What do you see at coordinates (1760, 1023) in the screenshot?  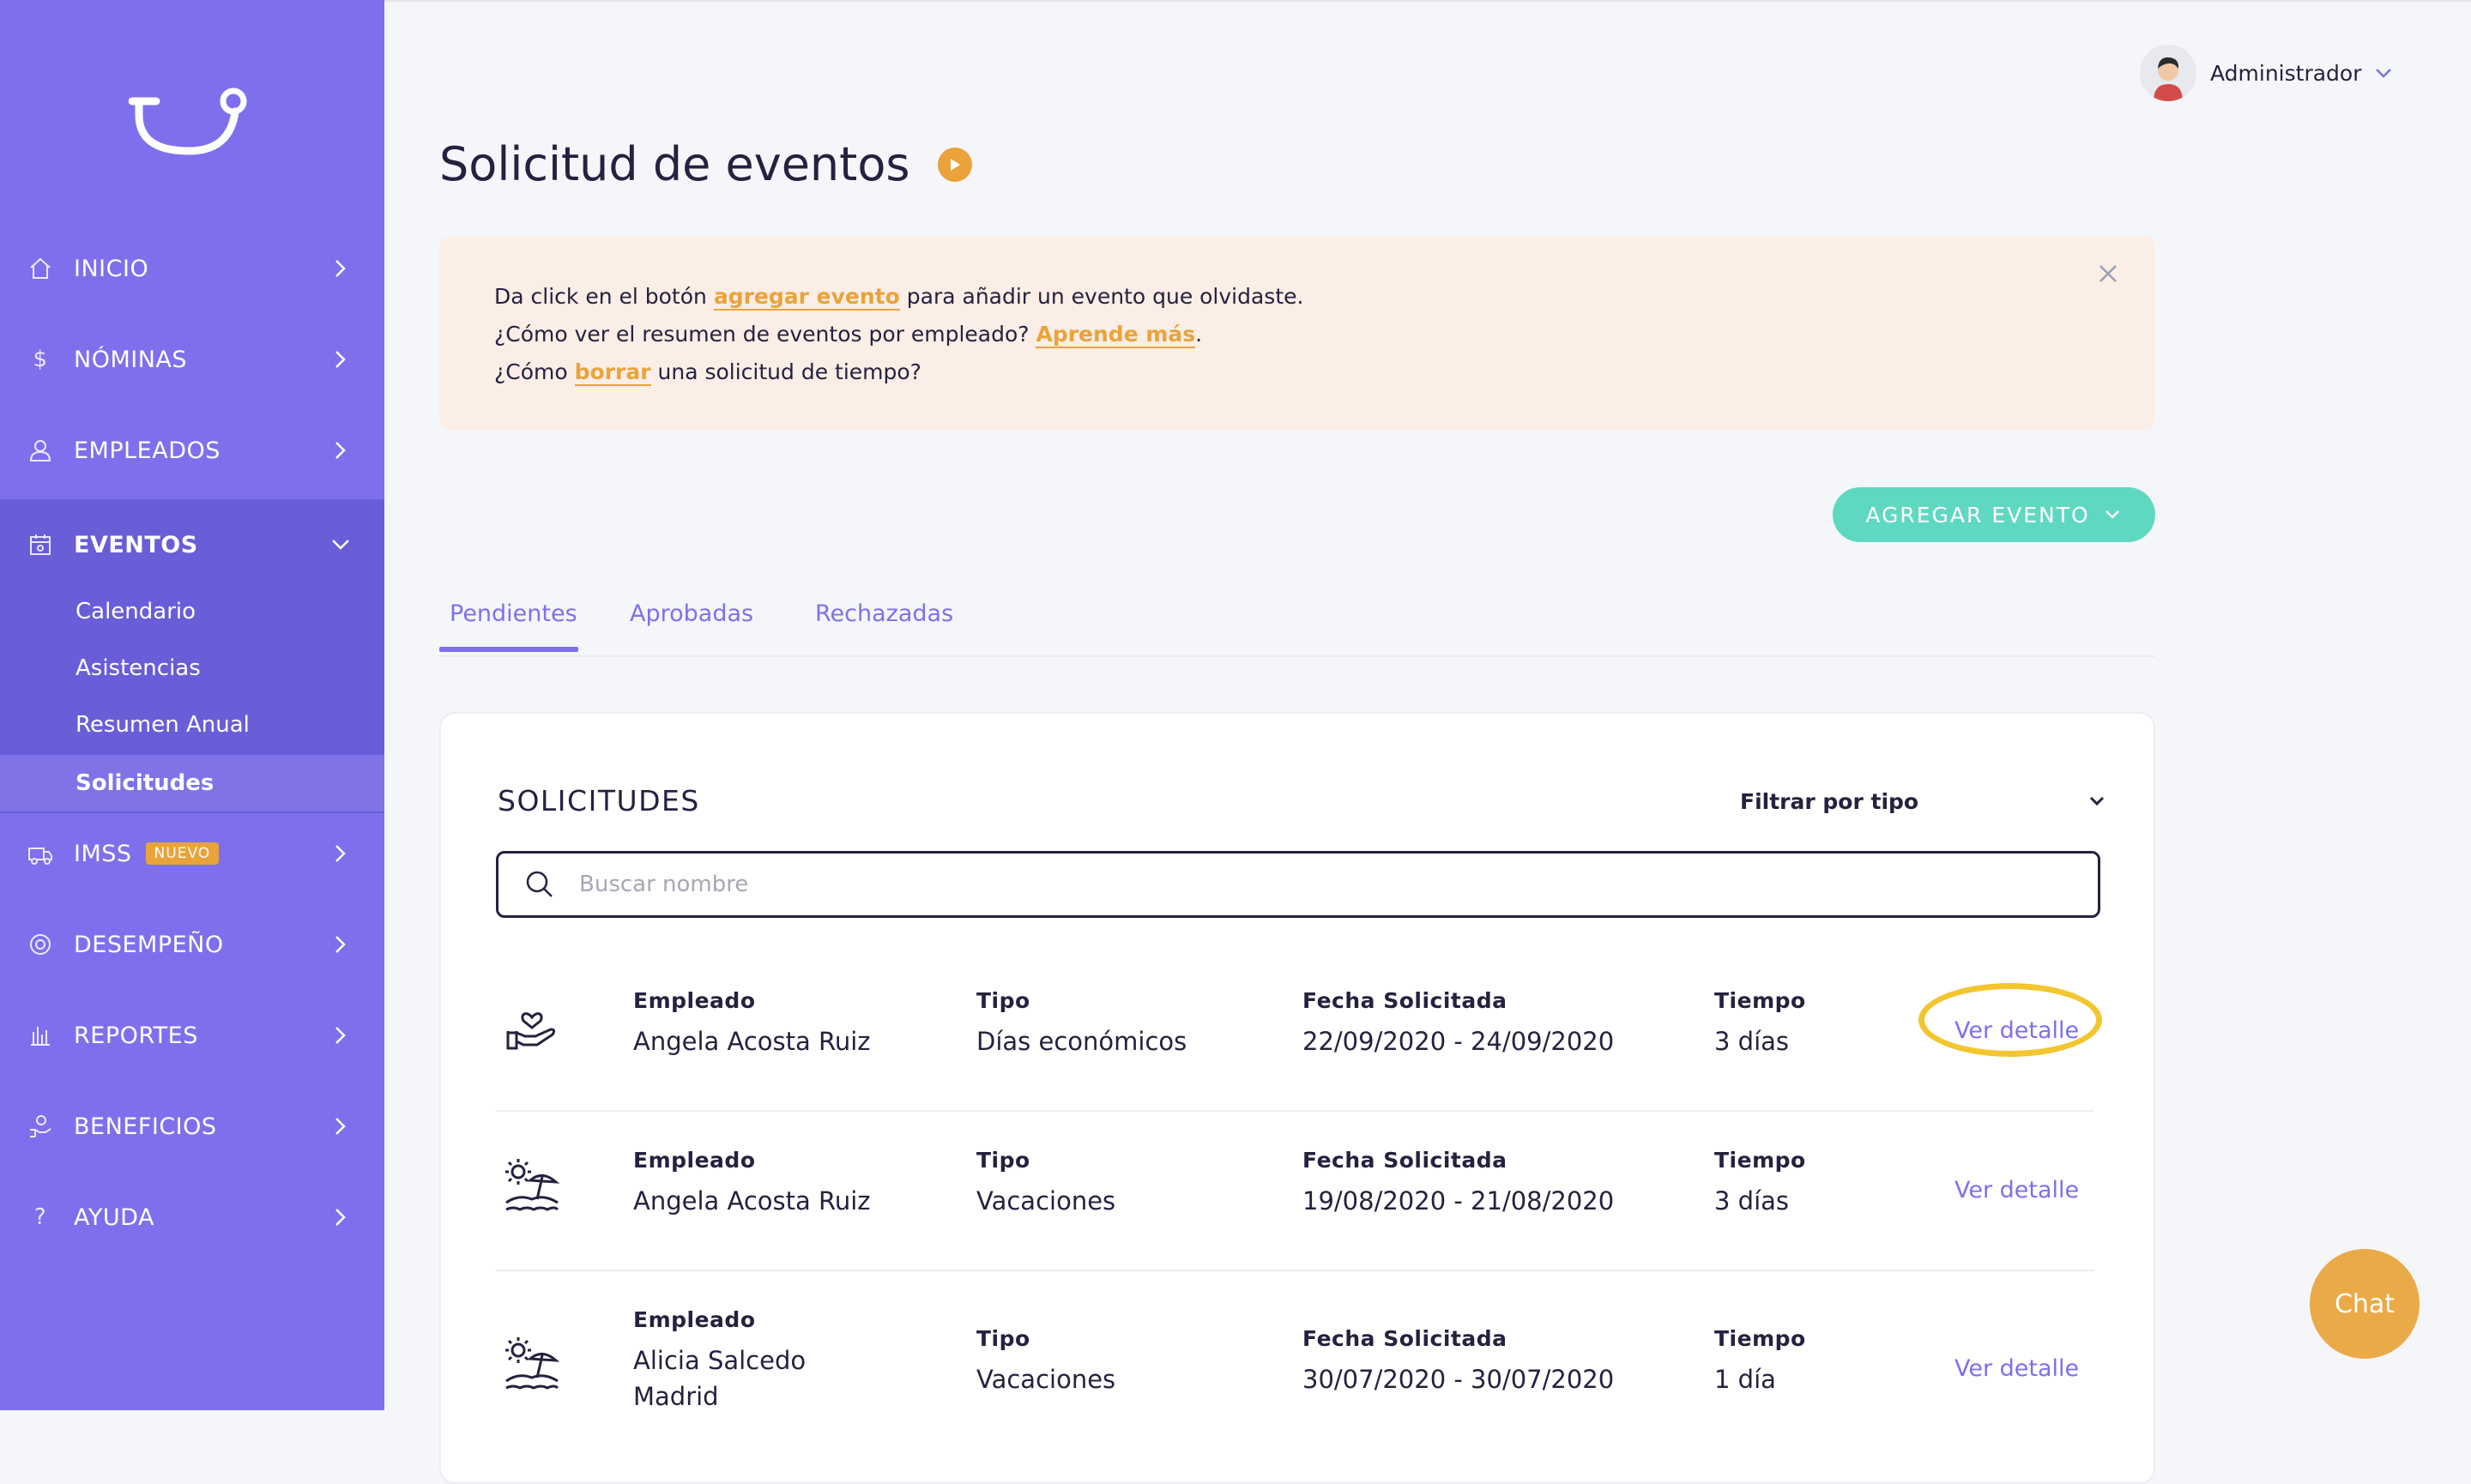 I see `time-col: Tiempo 3 días` at bounding box center [1760, 1023].